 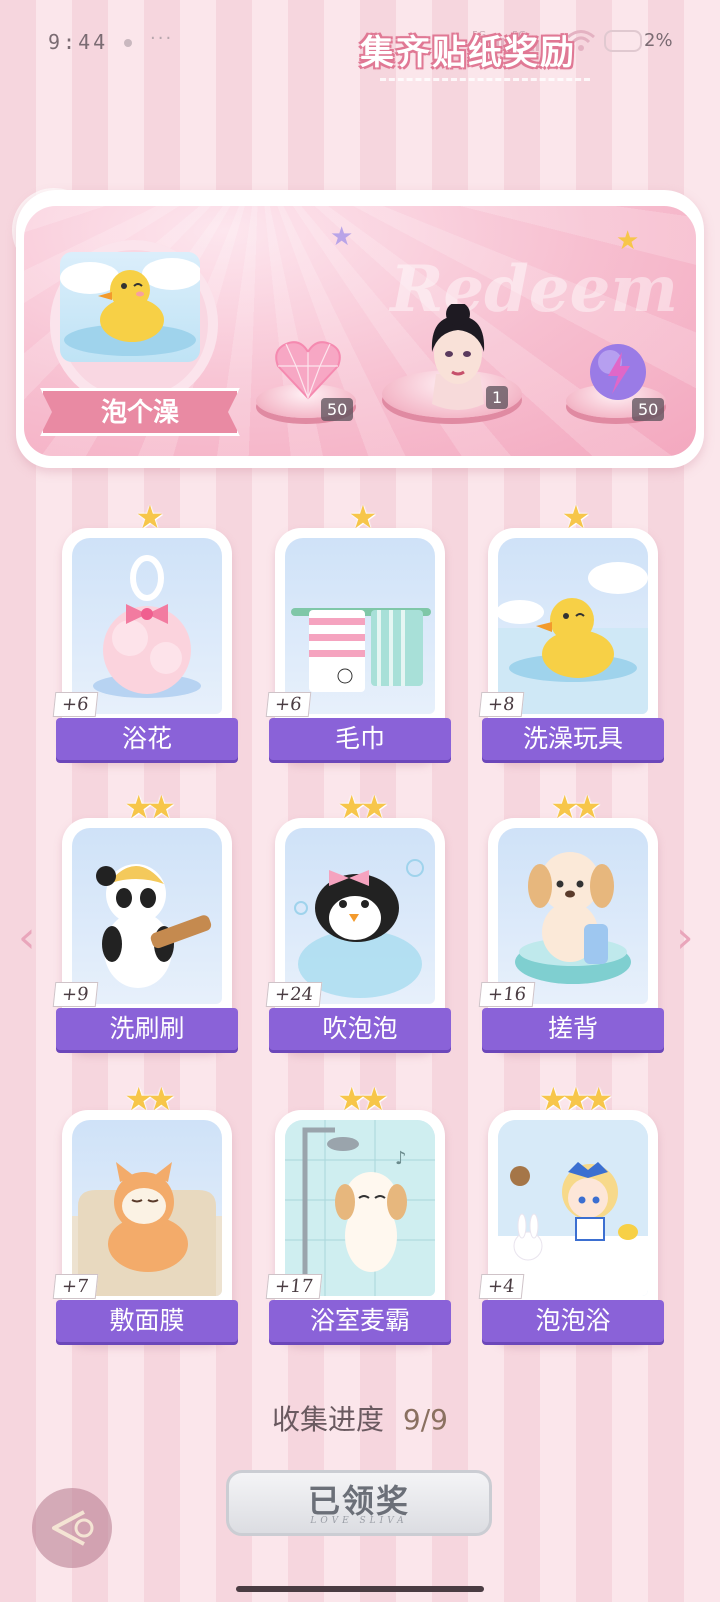 What do you see at coordinates (425, 1419) in the screenshot?
I see `progress-value: 9/9` at bounding box center [425, 1419].